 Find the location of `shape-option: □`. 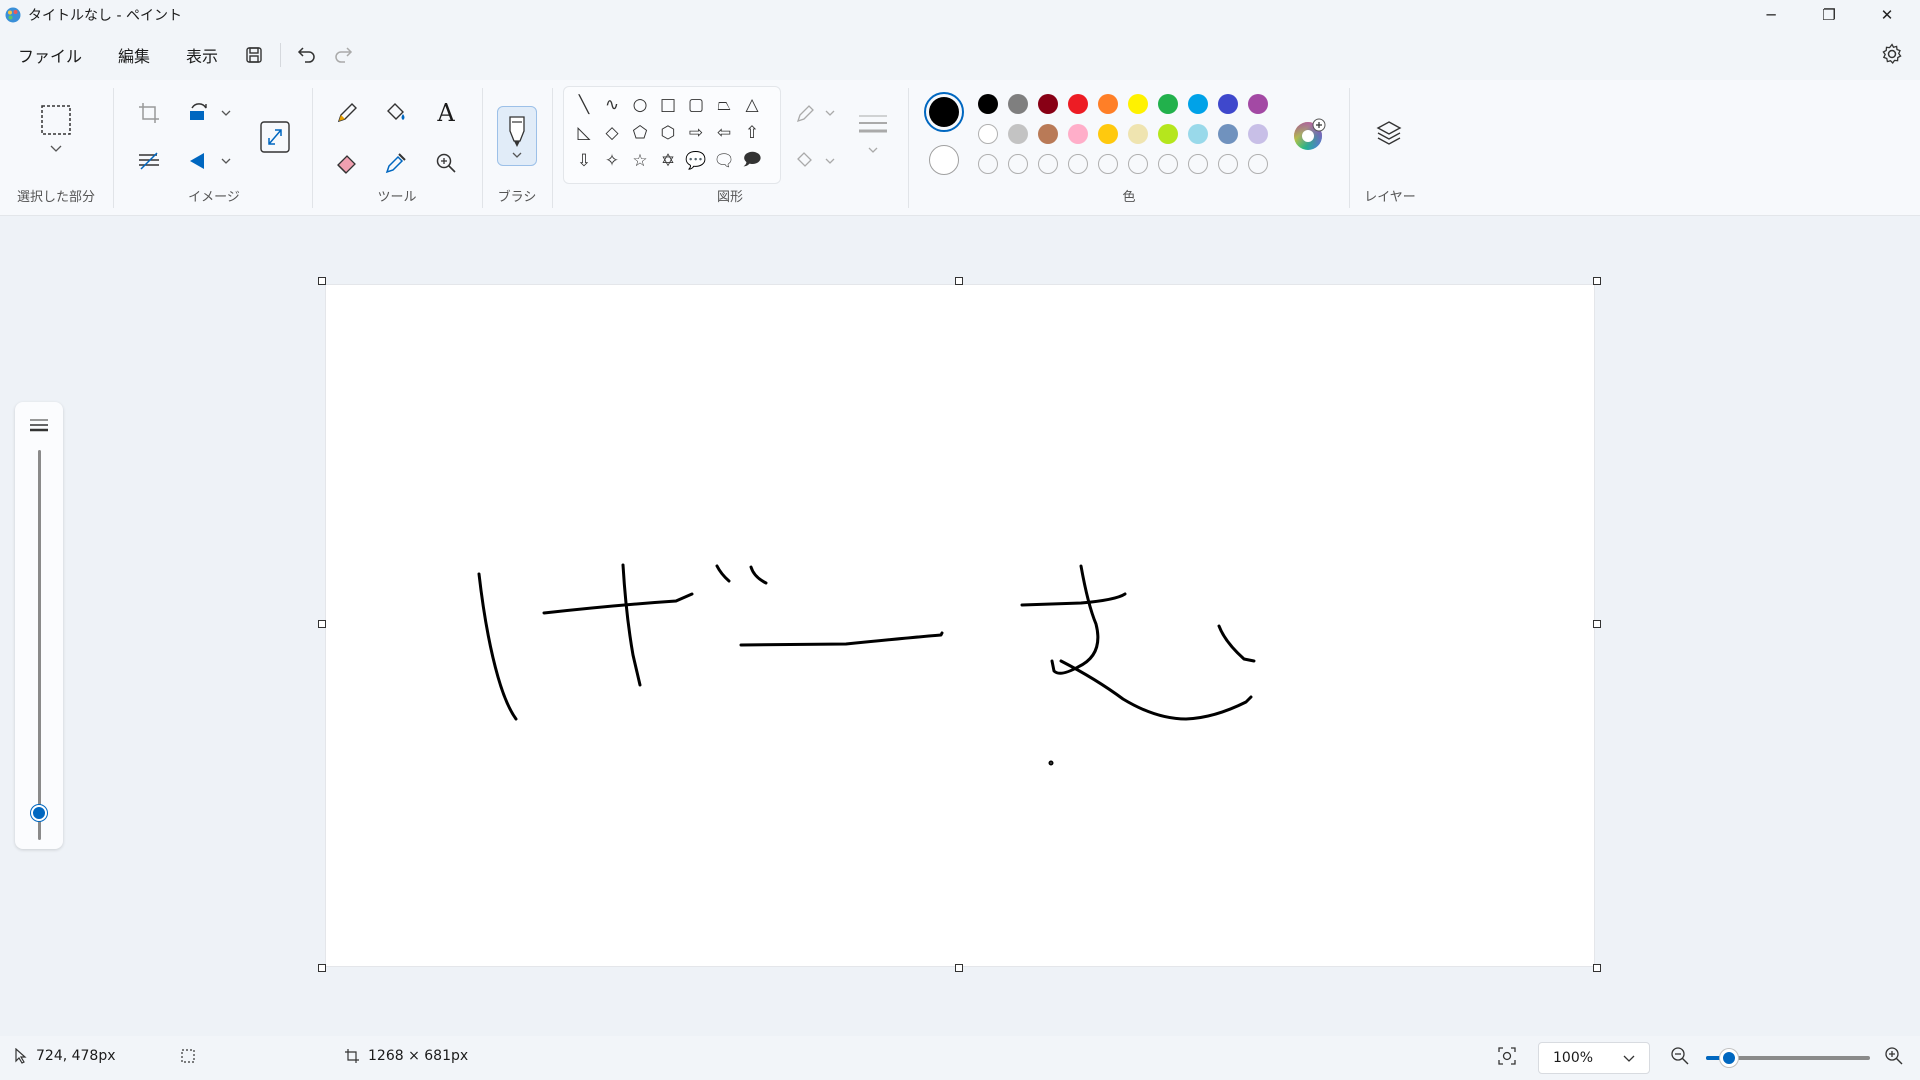

shape-option: □ is located at coordinates (668, 105).